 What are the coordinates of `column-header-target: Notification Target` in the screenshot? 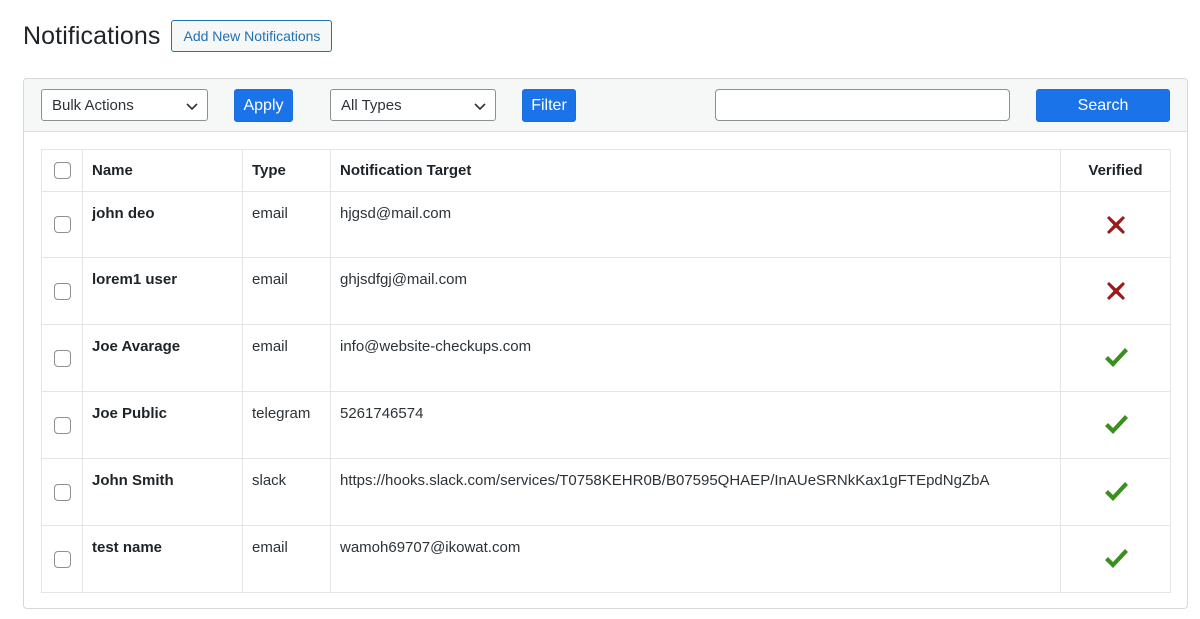 It's located at (695, 170).